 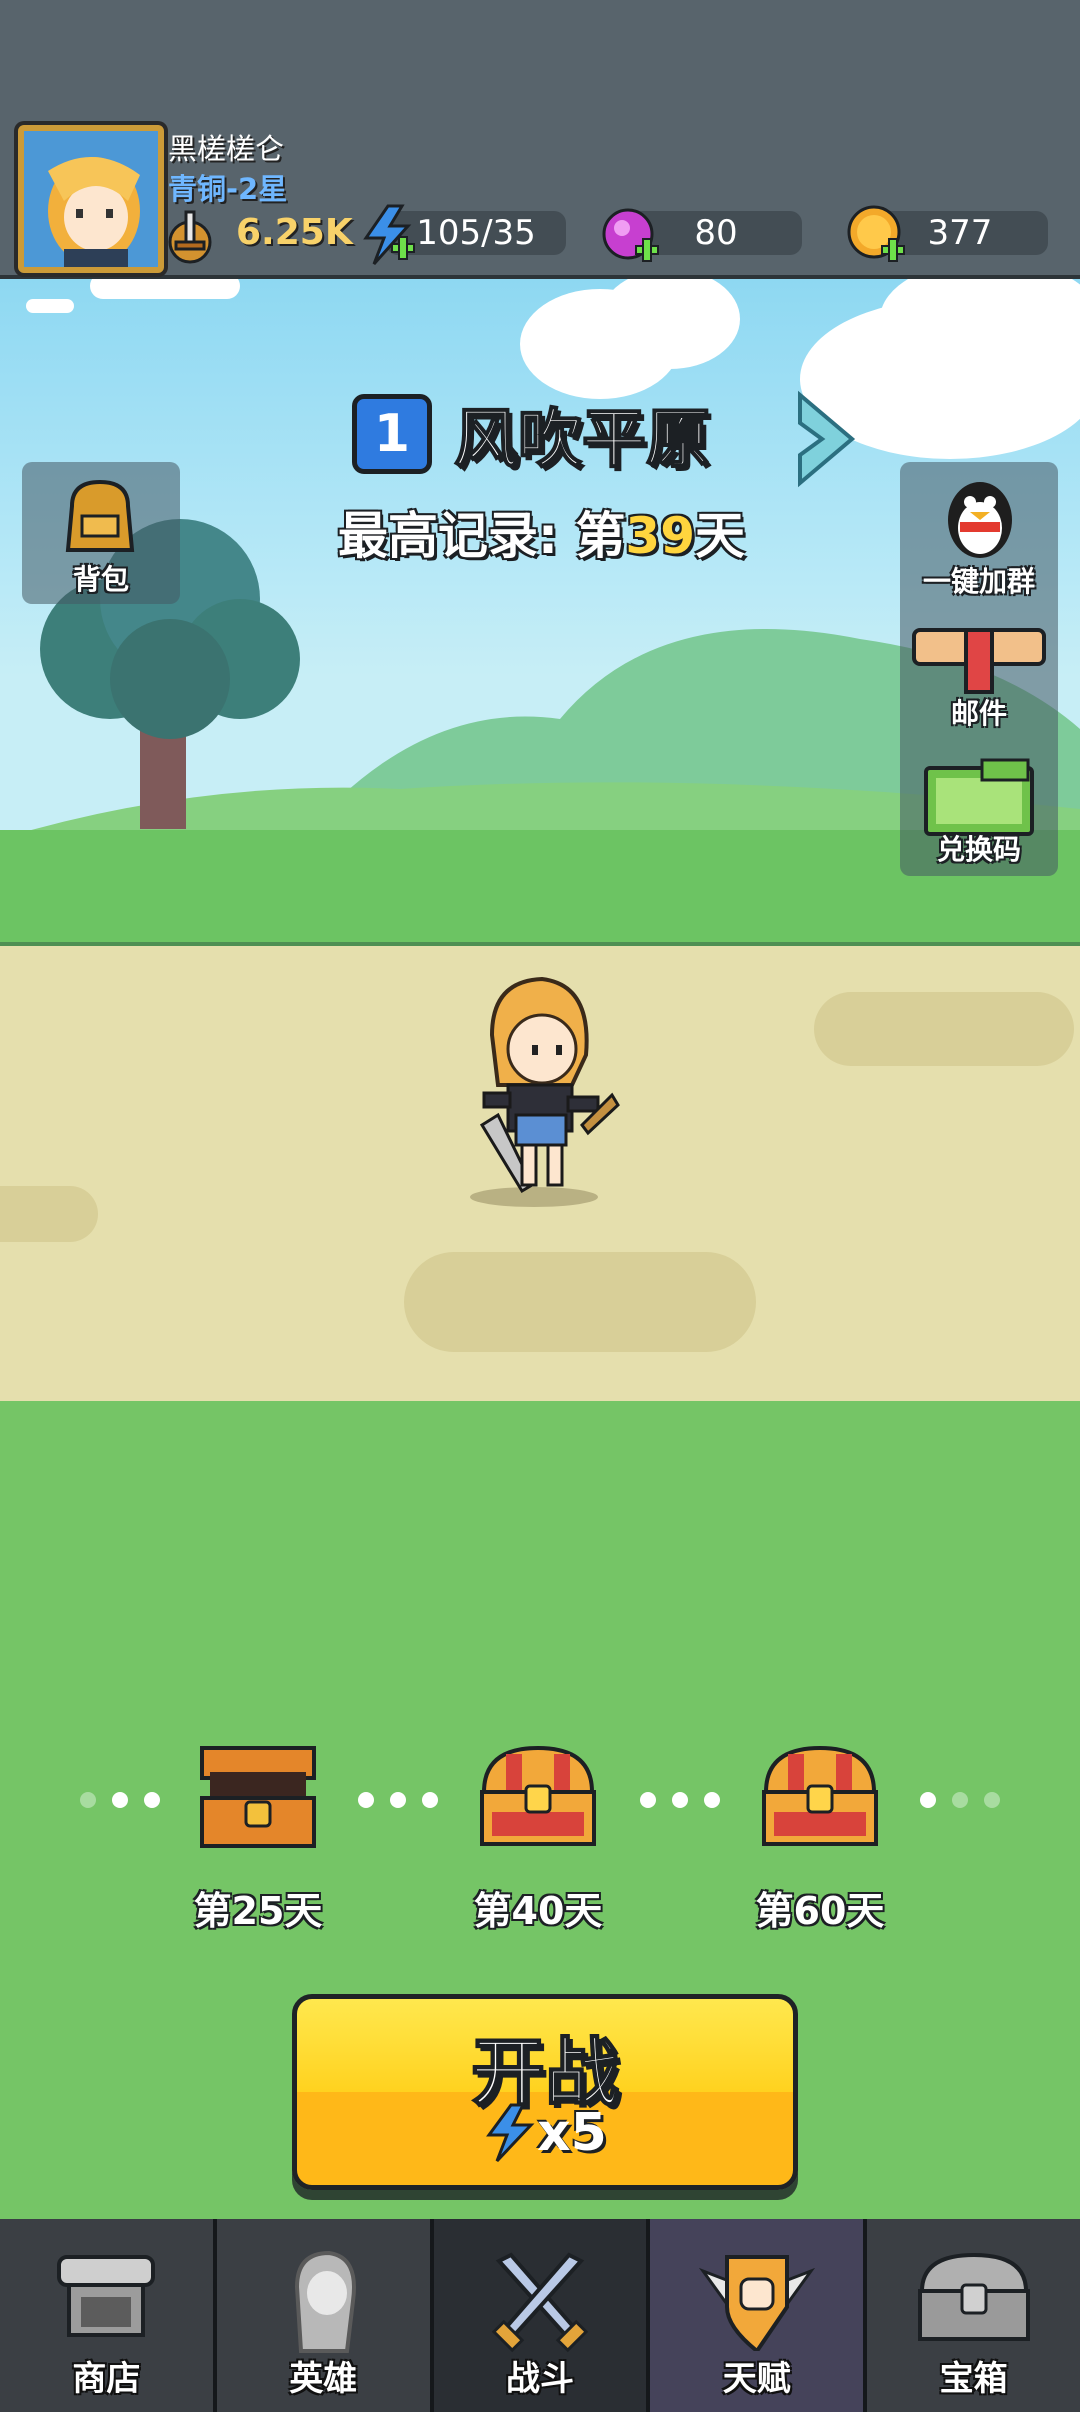 I want to click on gold-coin-plus-icon, so click(x=877, y=234).